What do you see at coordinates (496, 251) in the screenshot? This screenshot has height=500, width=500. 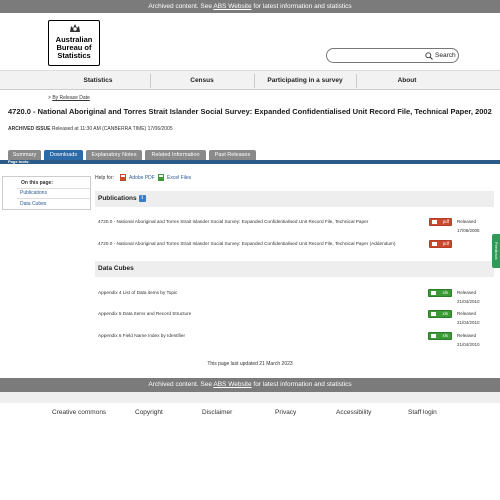 I see `feedback-tab: Feedback` at bounding box center [496, 251].